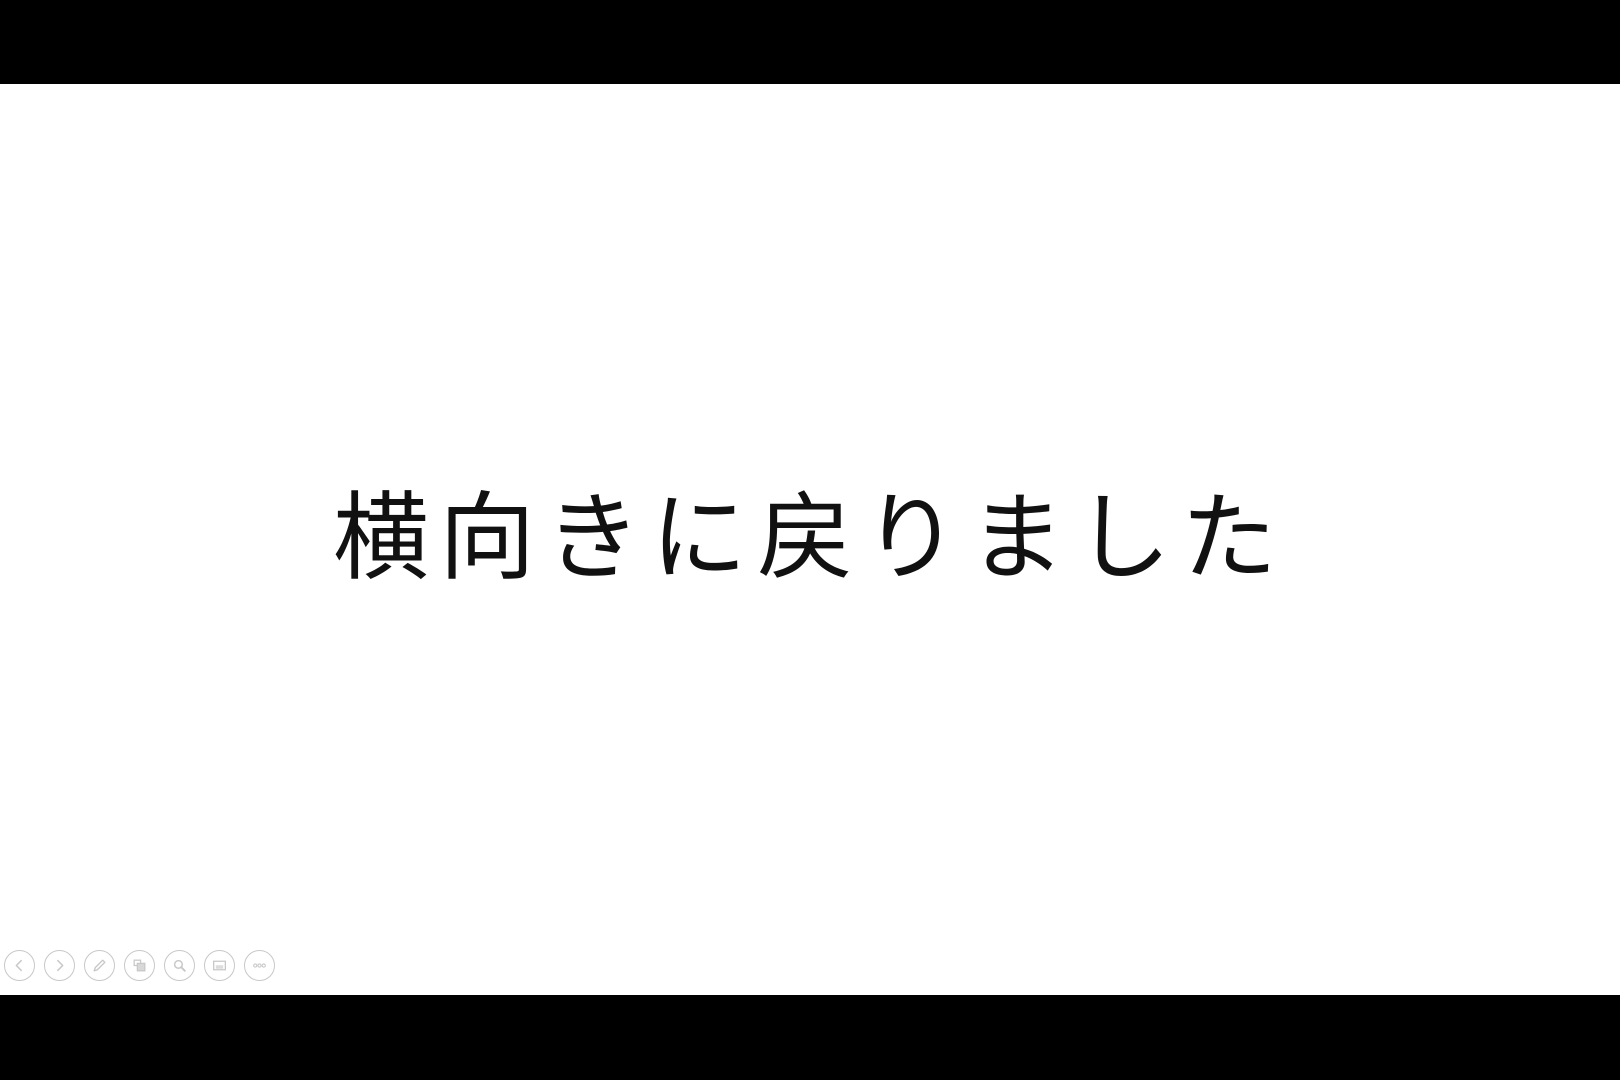 The width and height of the screenshot is (1620, 1080). I want to click on subtitles-icon, so click(219, 965).